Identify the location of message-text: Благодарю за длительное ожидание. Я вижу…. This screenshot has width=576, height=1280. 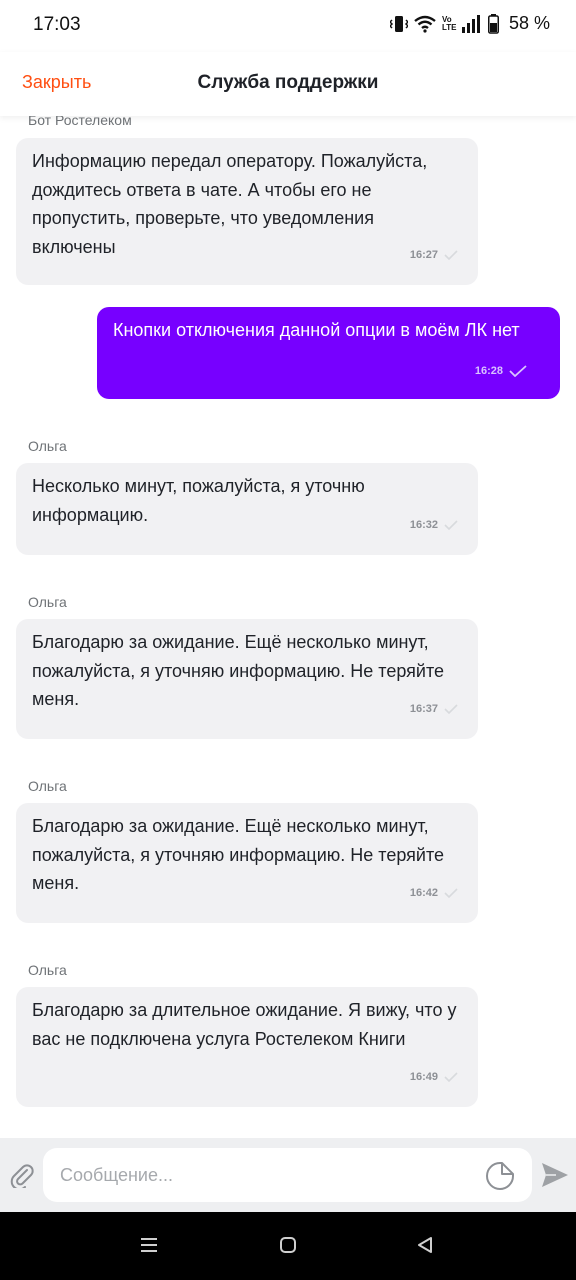
(244, 1024).